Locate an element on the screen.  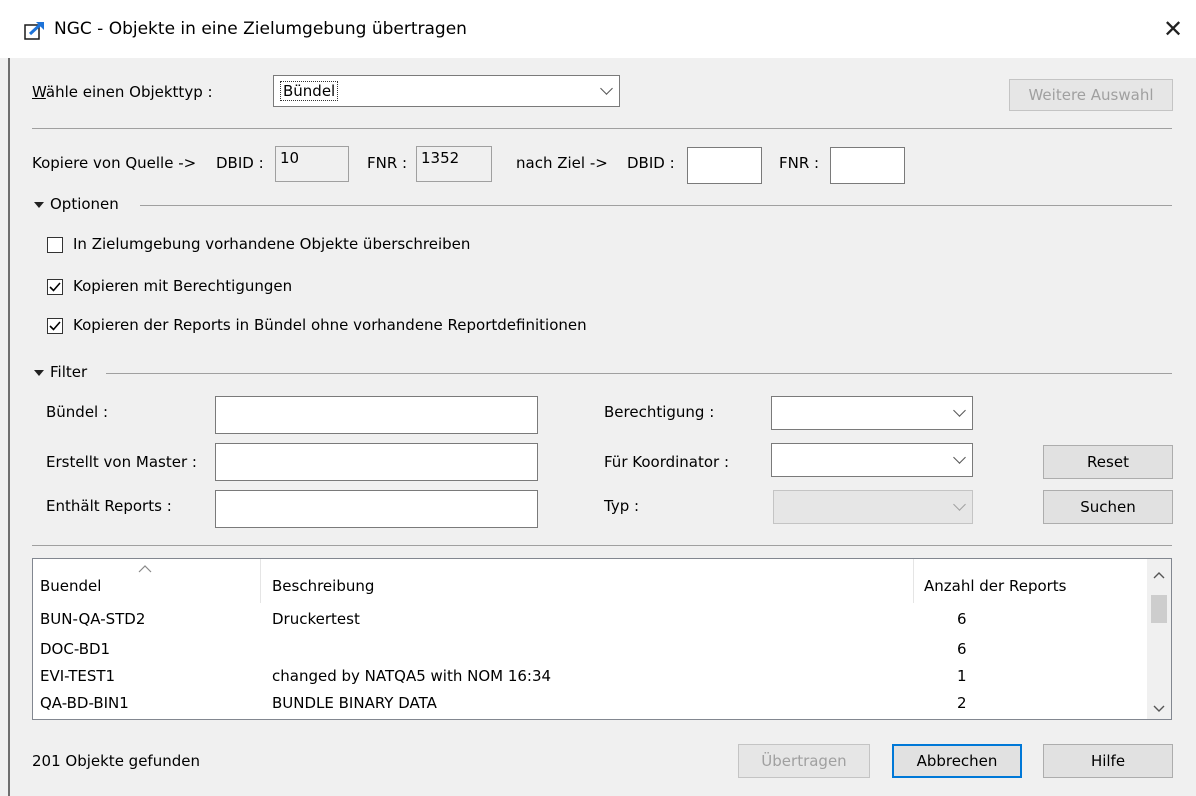
permissions-label: Kopieren mit Berechtigungen is located at coordinates (183, 286).